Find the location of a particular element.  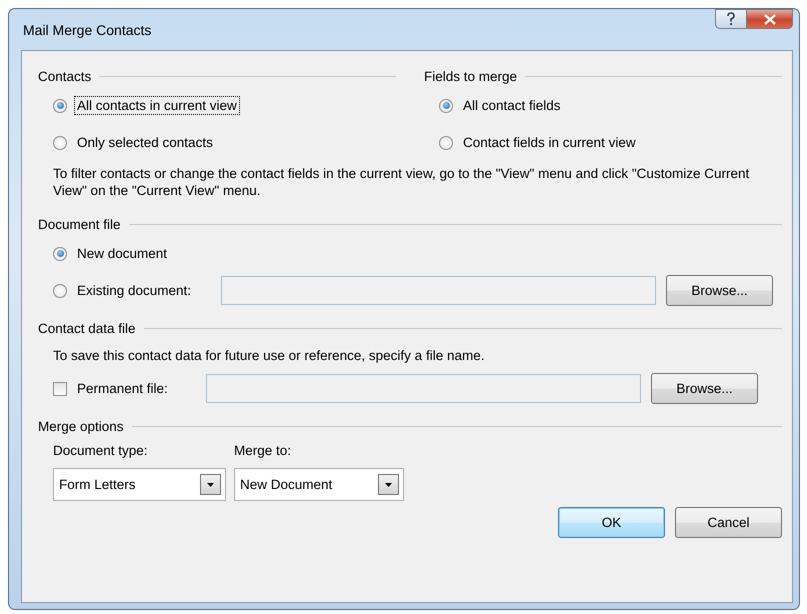

dropdown: New Document is located at coordinates (319, 484).